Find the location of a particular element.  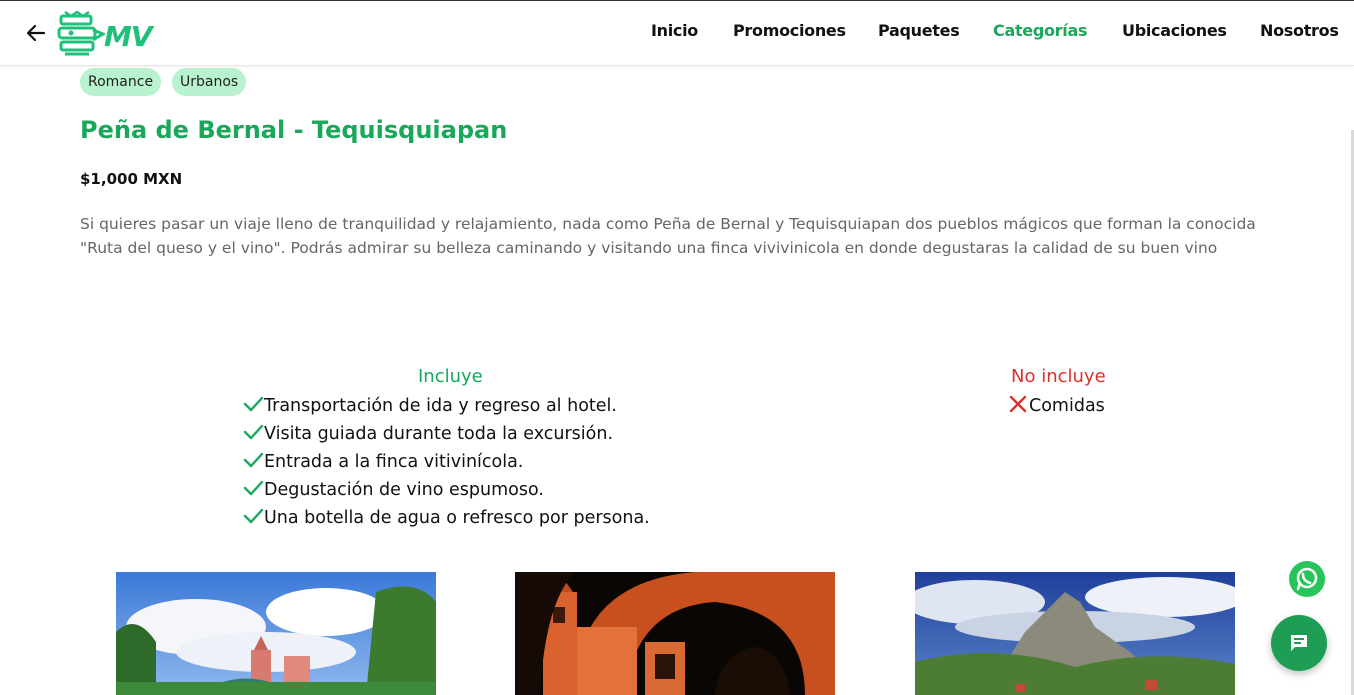

gallery-photo-plaza-church is located at coordinates (276, 633).